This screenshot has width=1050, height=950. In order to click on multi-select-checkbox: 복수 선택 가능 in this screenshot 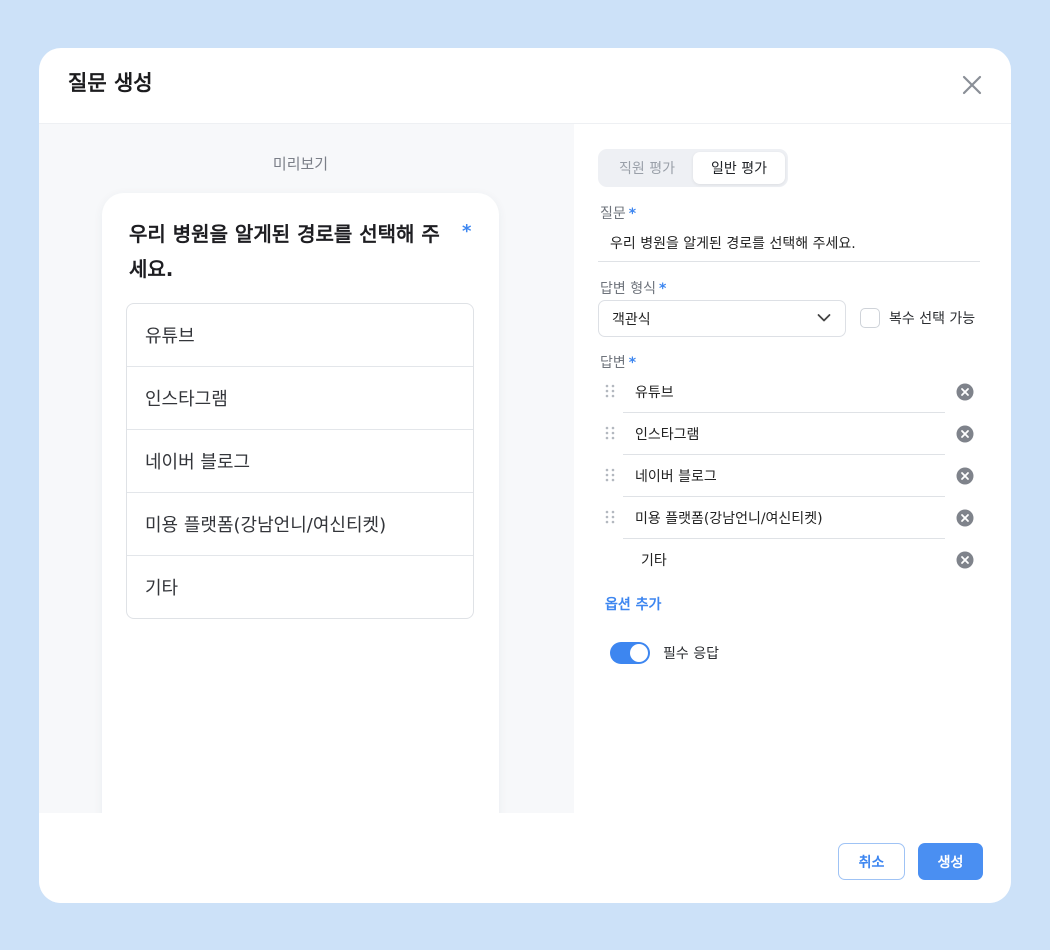, I will do `click(917, 318)`.